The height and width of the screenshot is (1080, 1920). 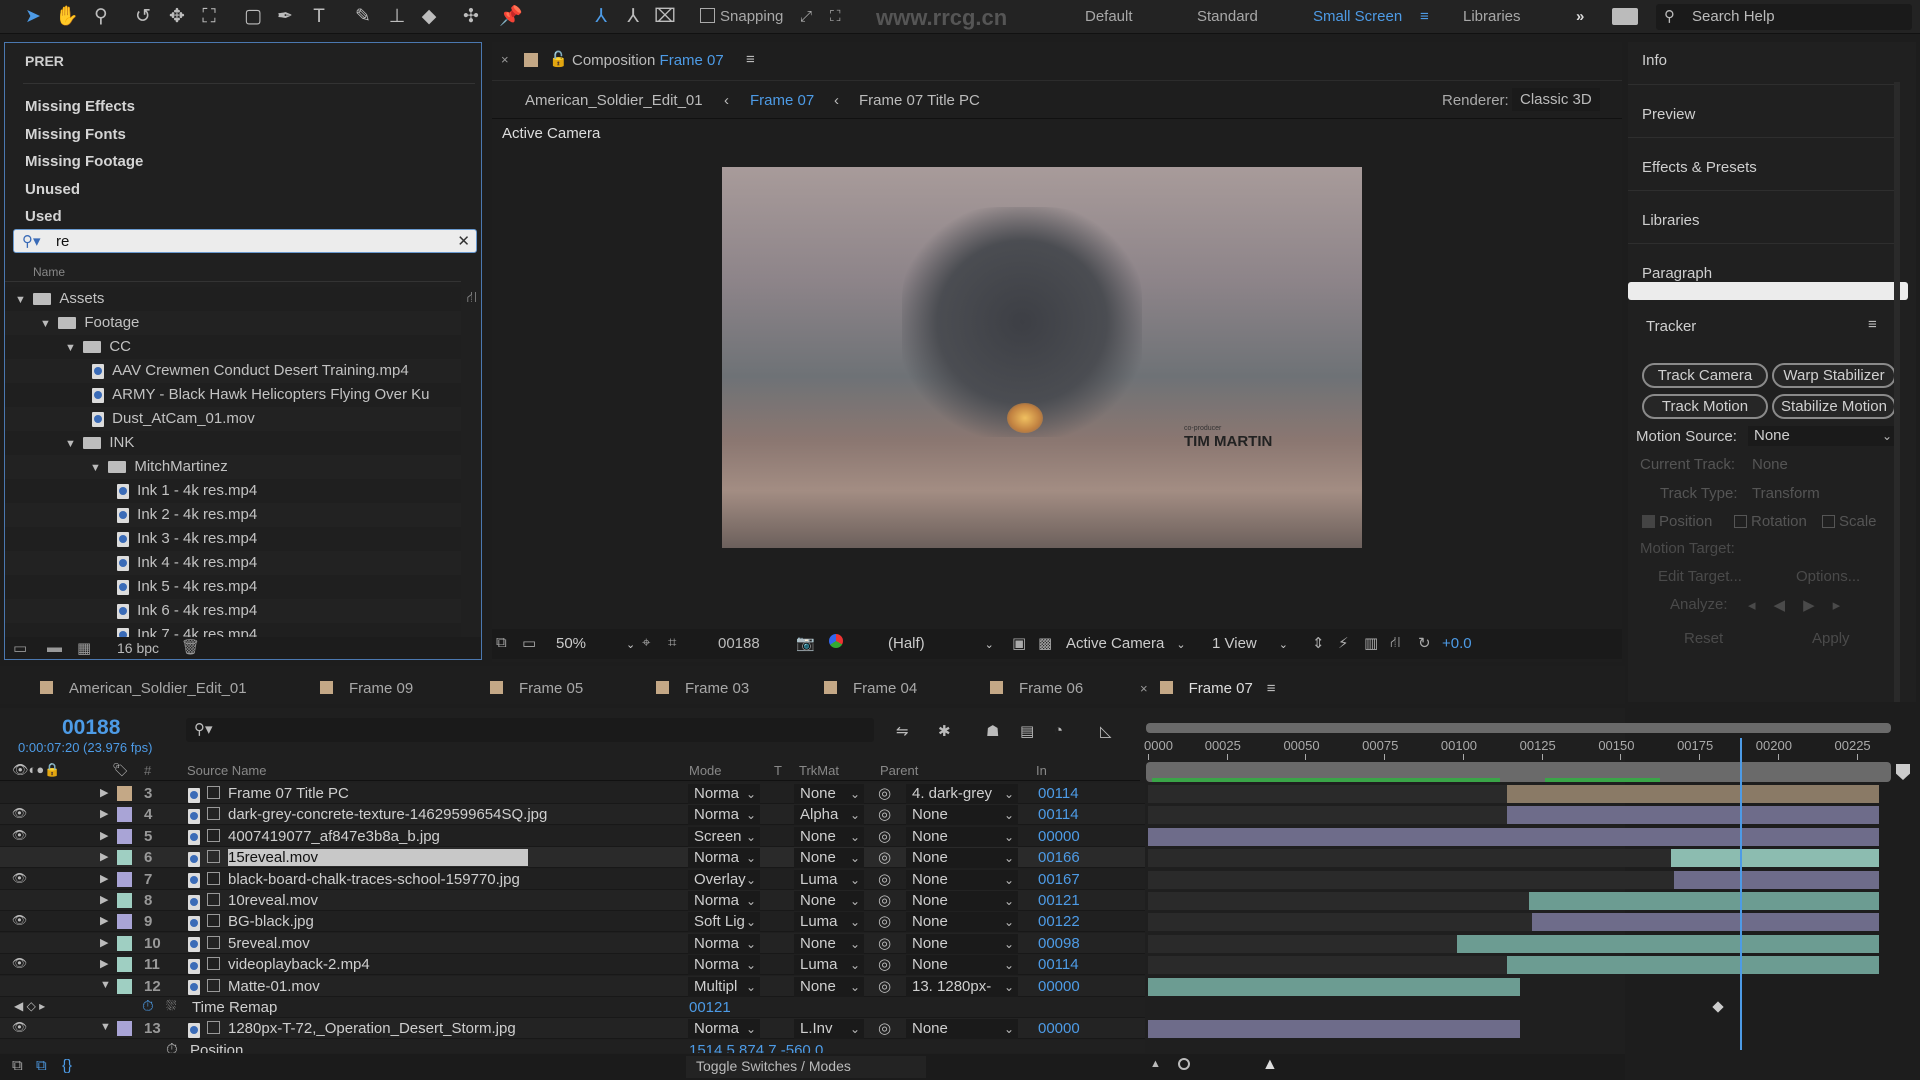 What do you see at coordinates (372, 1028) in the screenshot?
I see `layer-source-name: 1280px-T-72,_Operation_Desert_Storm.jpg` at bounding box center [372, 1028].